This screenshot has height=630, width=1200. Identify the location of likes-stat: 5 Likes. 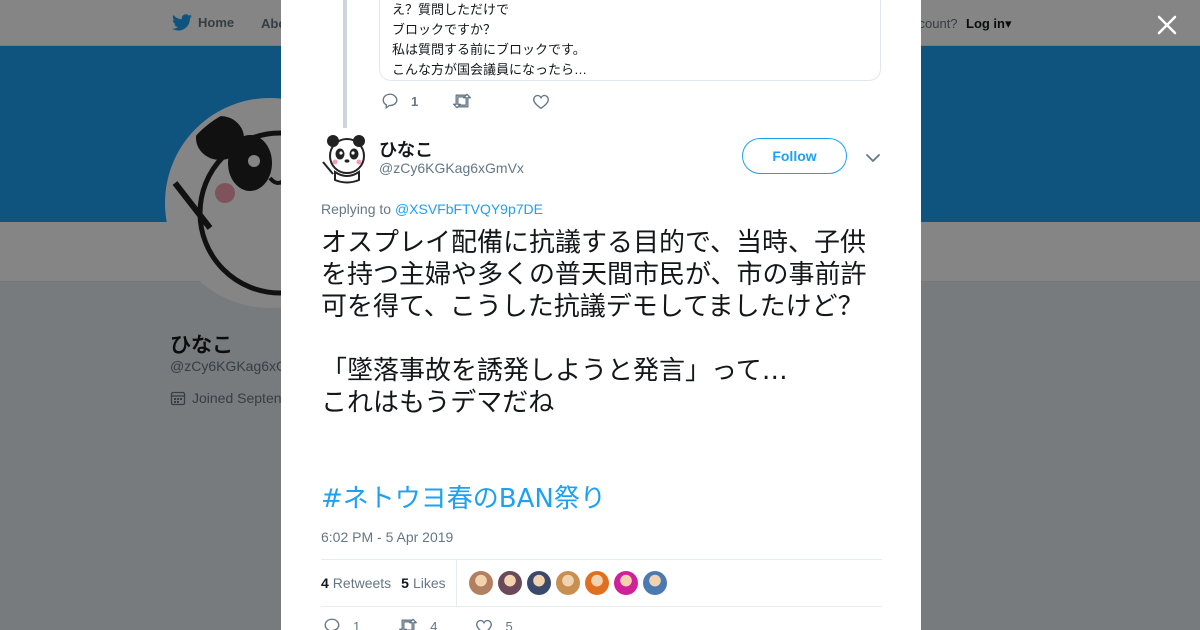
(423, 583).